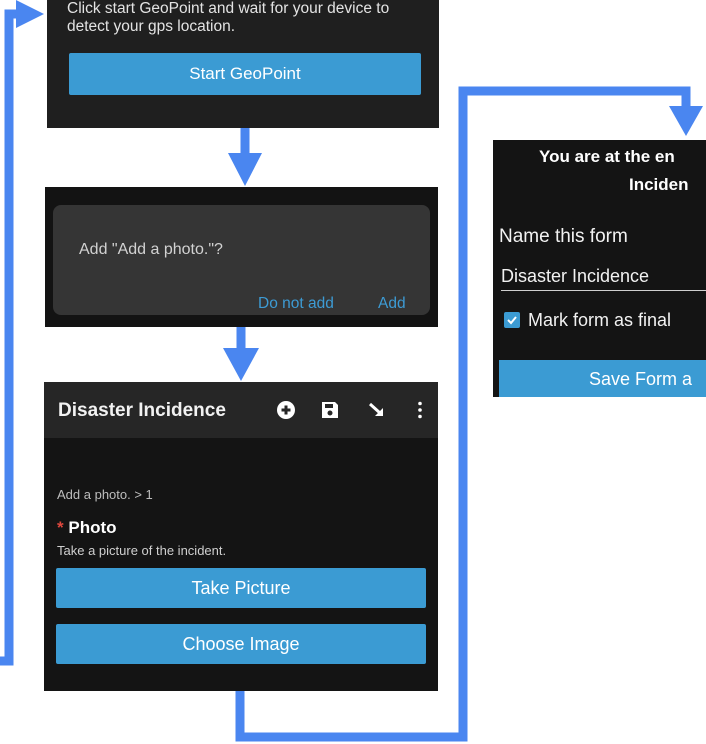 Image resolution: width=706 pixels, height=744 pixels. Describe the element at coordinates (241, 410) in the screenshot. I see `form-toolbar: Disaster Incidence` at that location.